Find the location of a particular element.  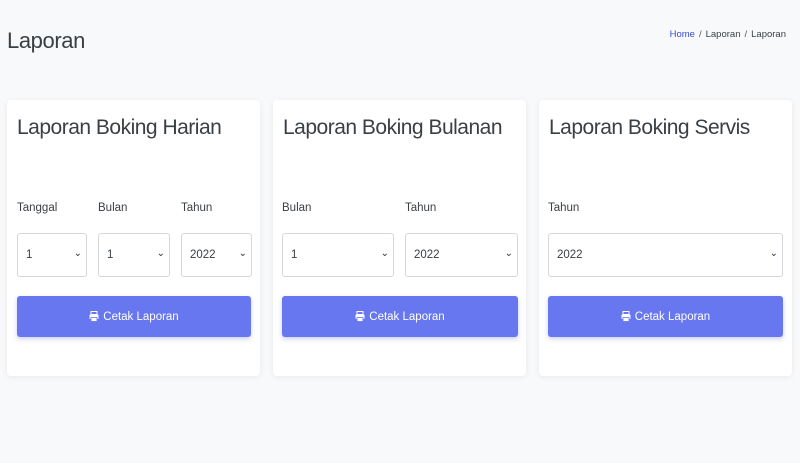

tanggal-select: 1 ⌄ is located at coordinates (52, 255).